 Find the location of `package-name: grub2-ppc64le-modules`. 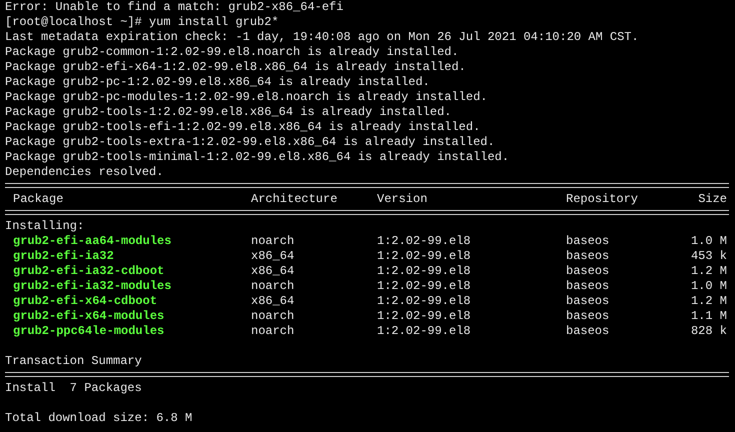

package-name: grub2-ppc64le-modules is located at coordinates (89, 331).